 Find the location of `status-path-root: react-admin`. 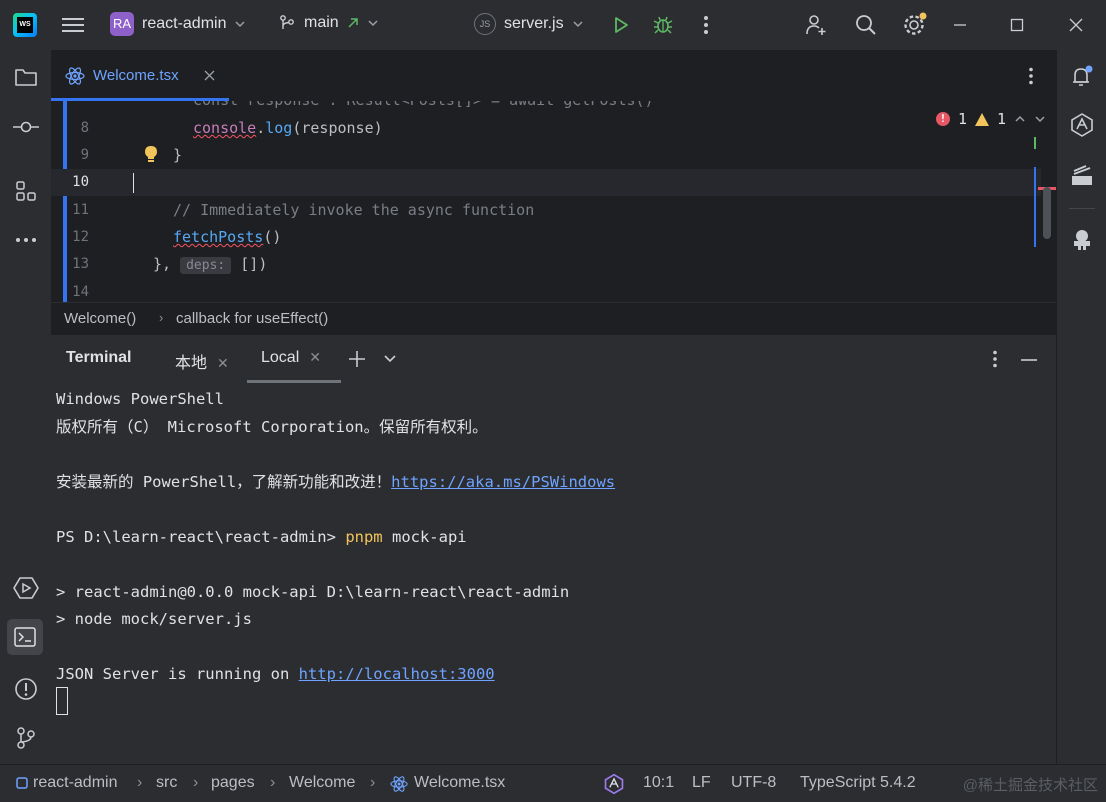

status-path-root: react-admin is located at coordinates (75, 783).